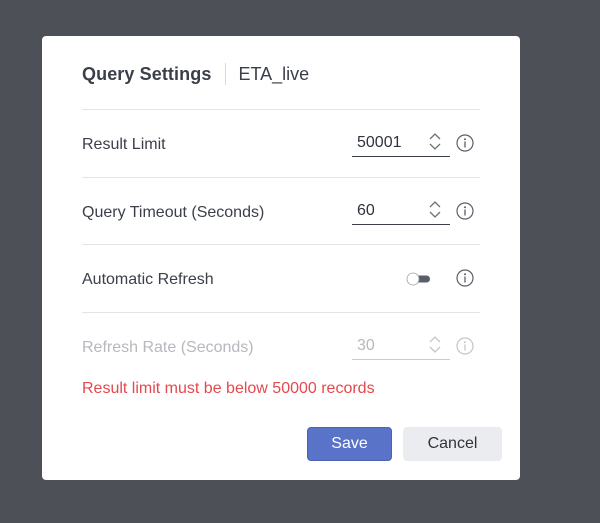 The image size is (600, 523). Describe the element at coordinates (435, 345) in the screenshot. I see `refresh-rate-stepper-icon` at that location.